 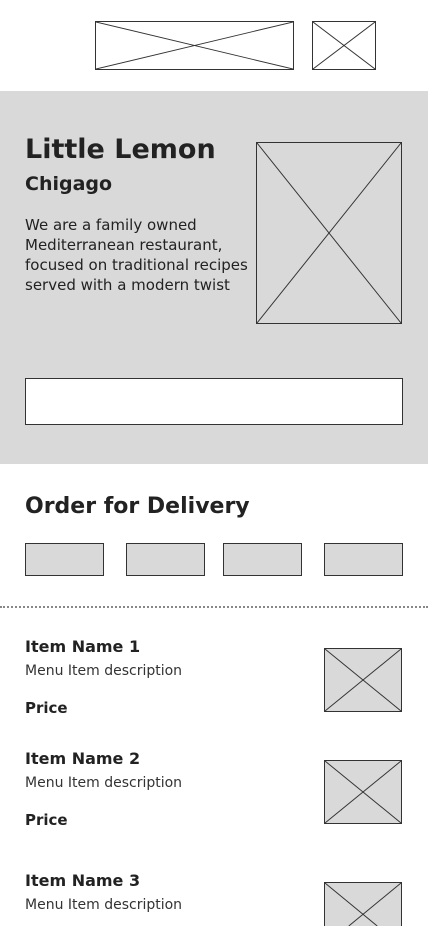 I want to click on hero-image-placeholder, so click(x=329, y=233).